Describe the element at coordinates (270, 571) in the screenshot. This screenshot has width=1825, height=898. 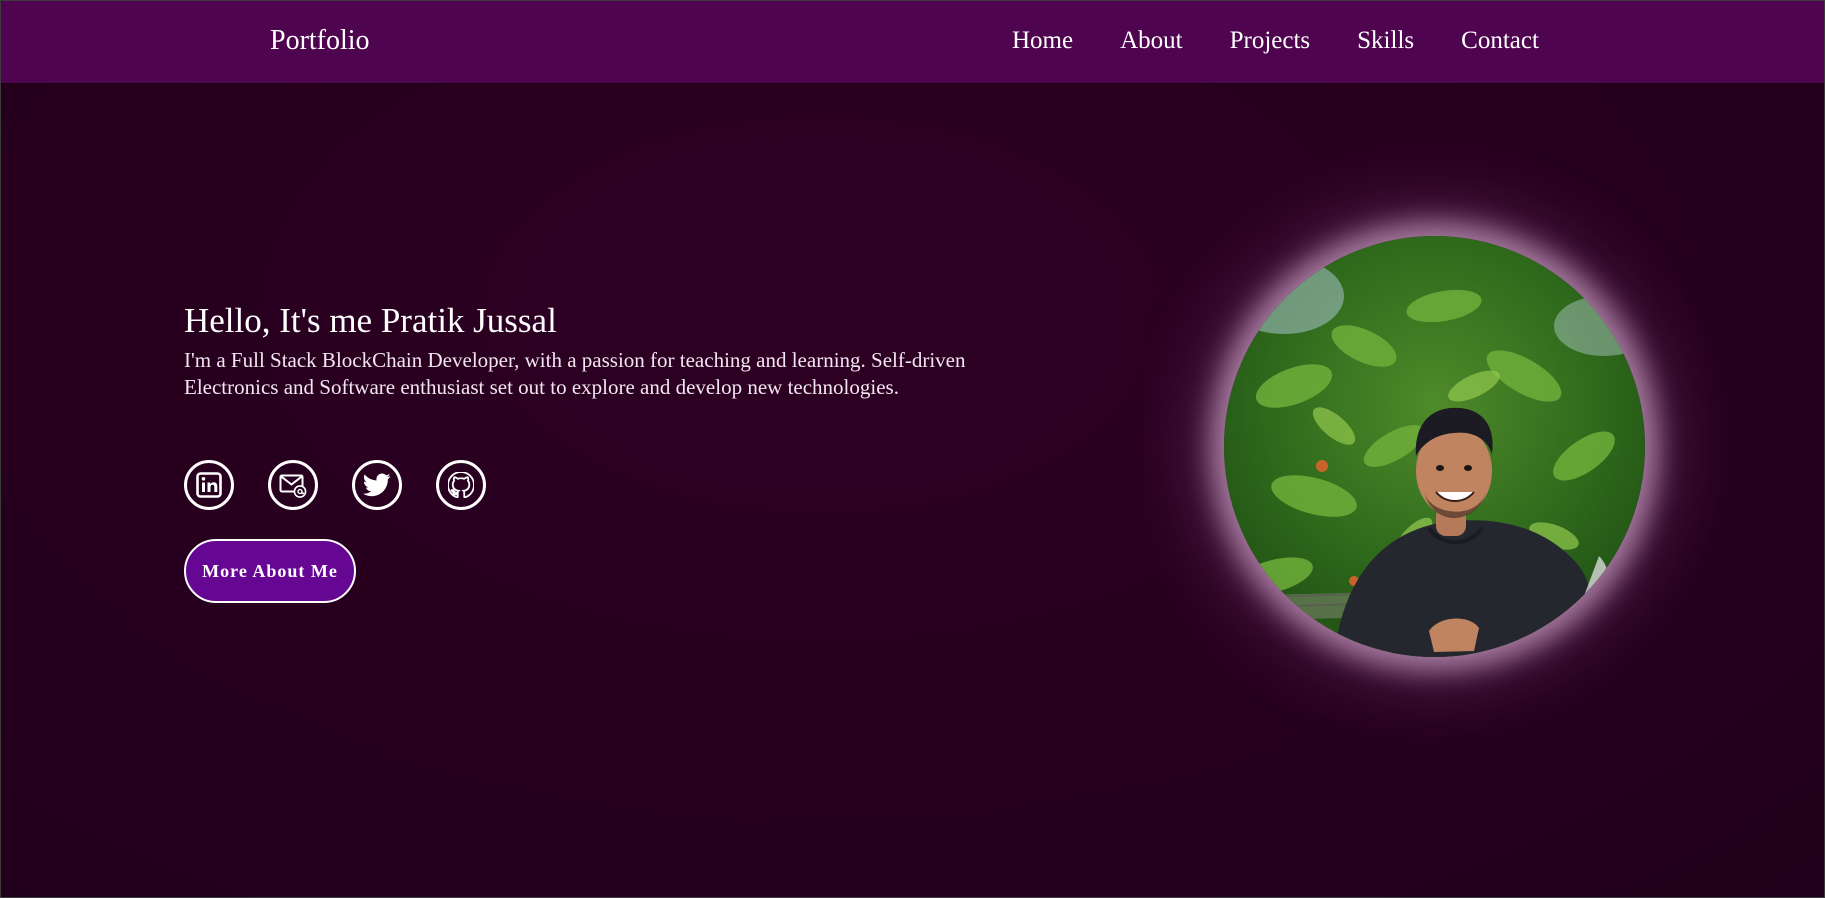
I see `more-about-me-button: More About Me` at that location.